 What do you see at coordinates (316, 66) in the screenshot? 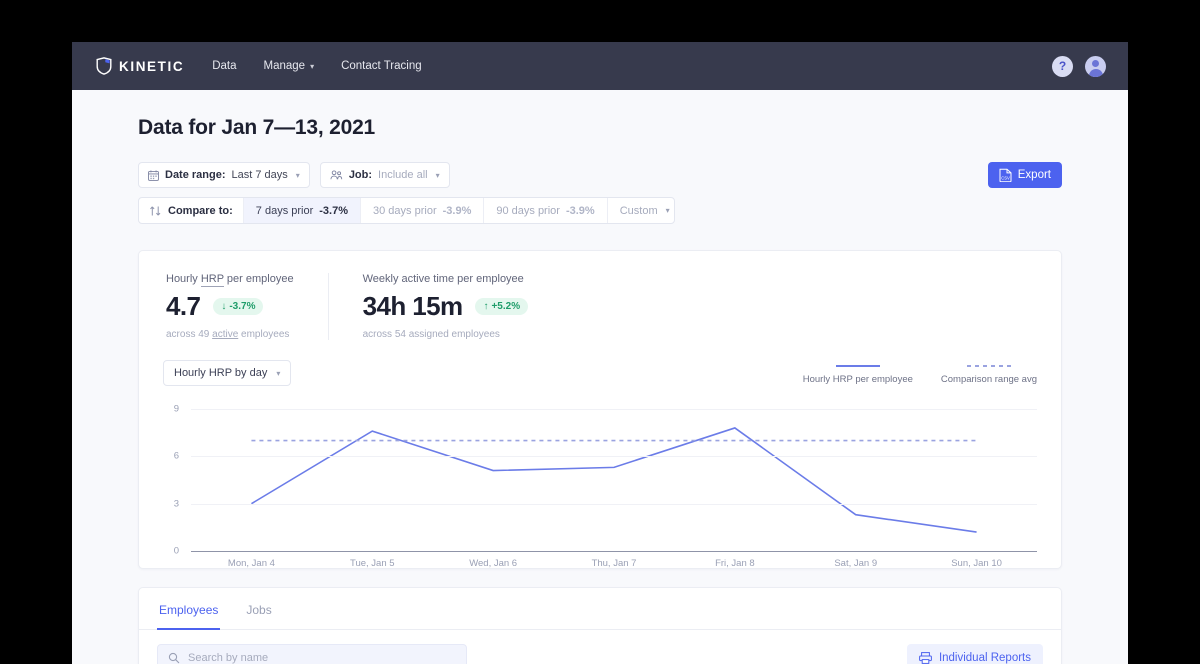
I see `nav-links: Data Manage ▾ Contact Tracing` at bounding box center [316, 66].